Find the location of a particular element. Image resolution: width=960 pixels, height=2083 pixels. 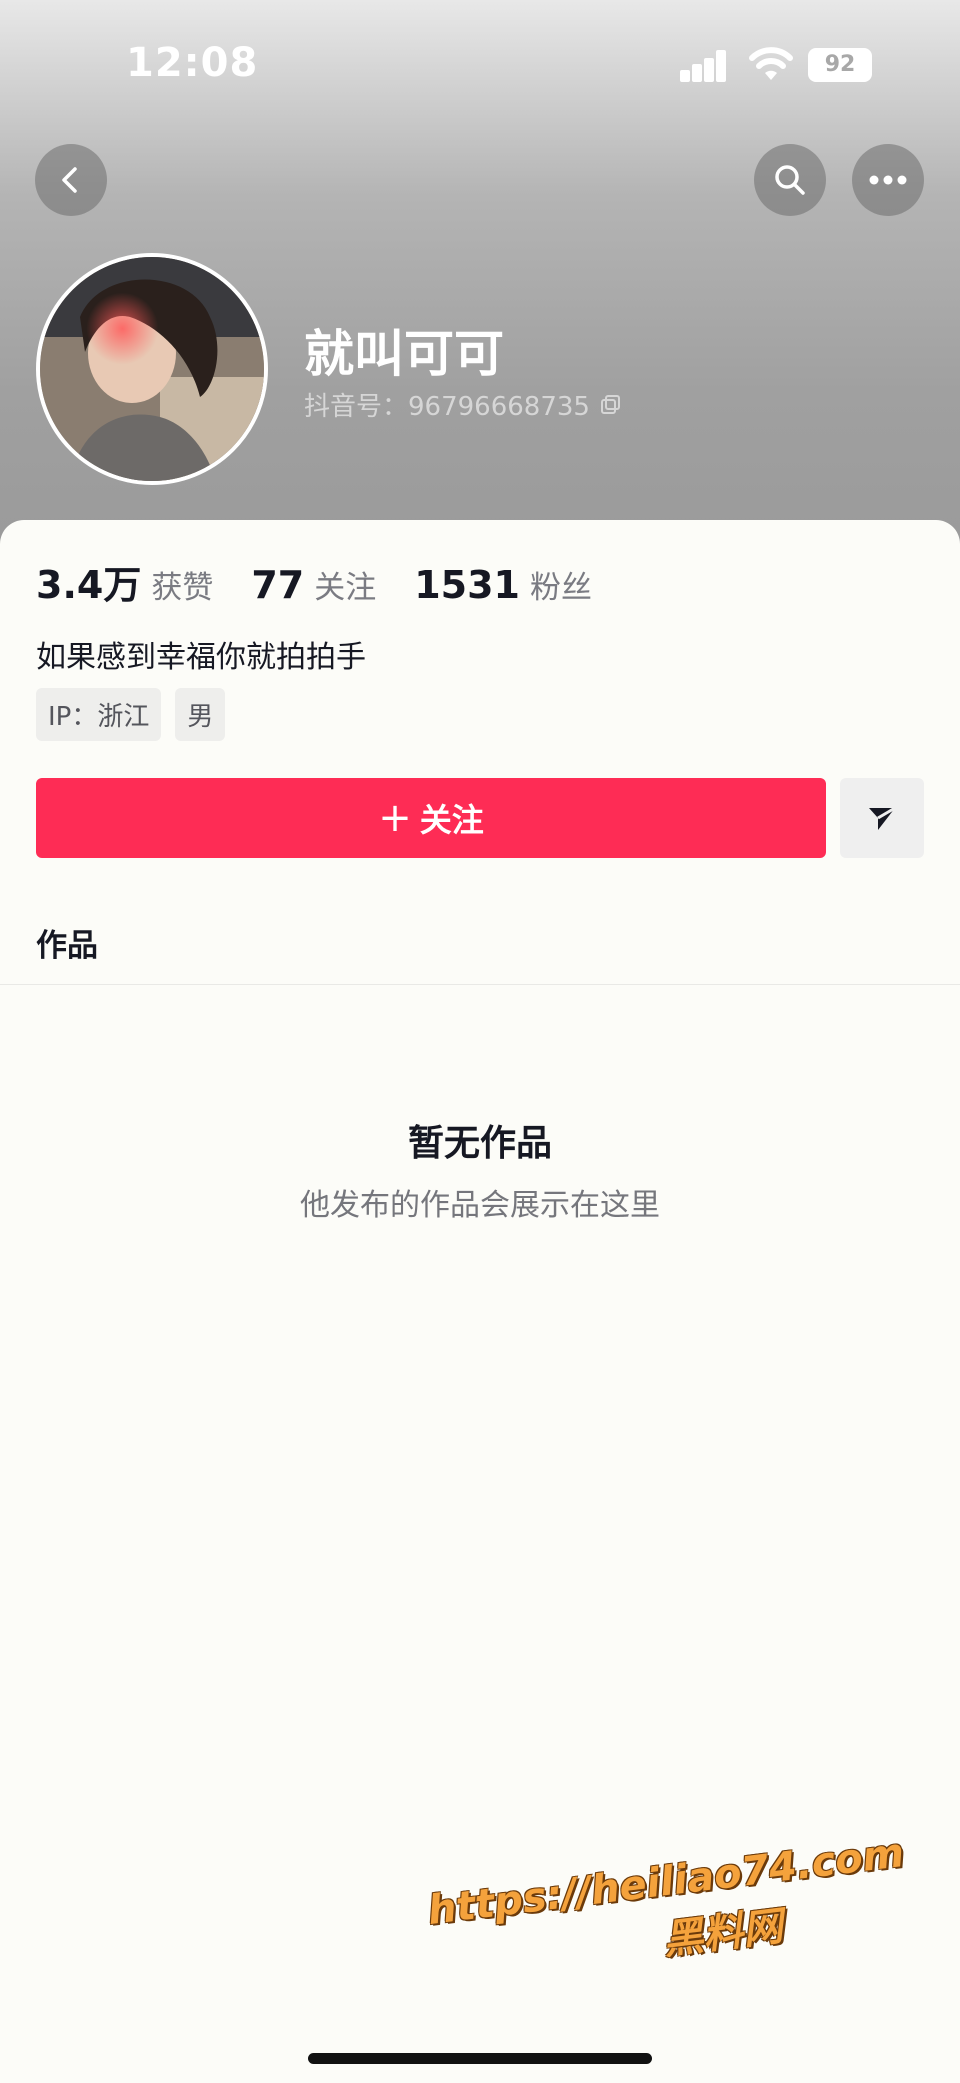

search-icon is located at coordinates (790, 180).